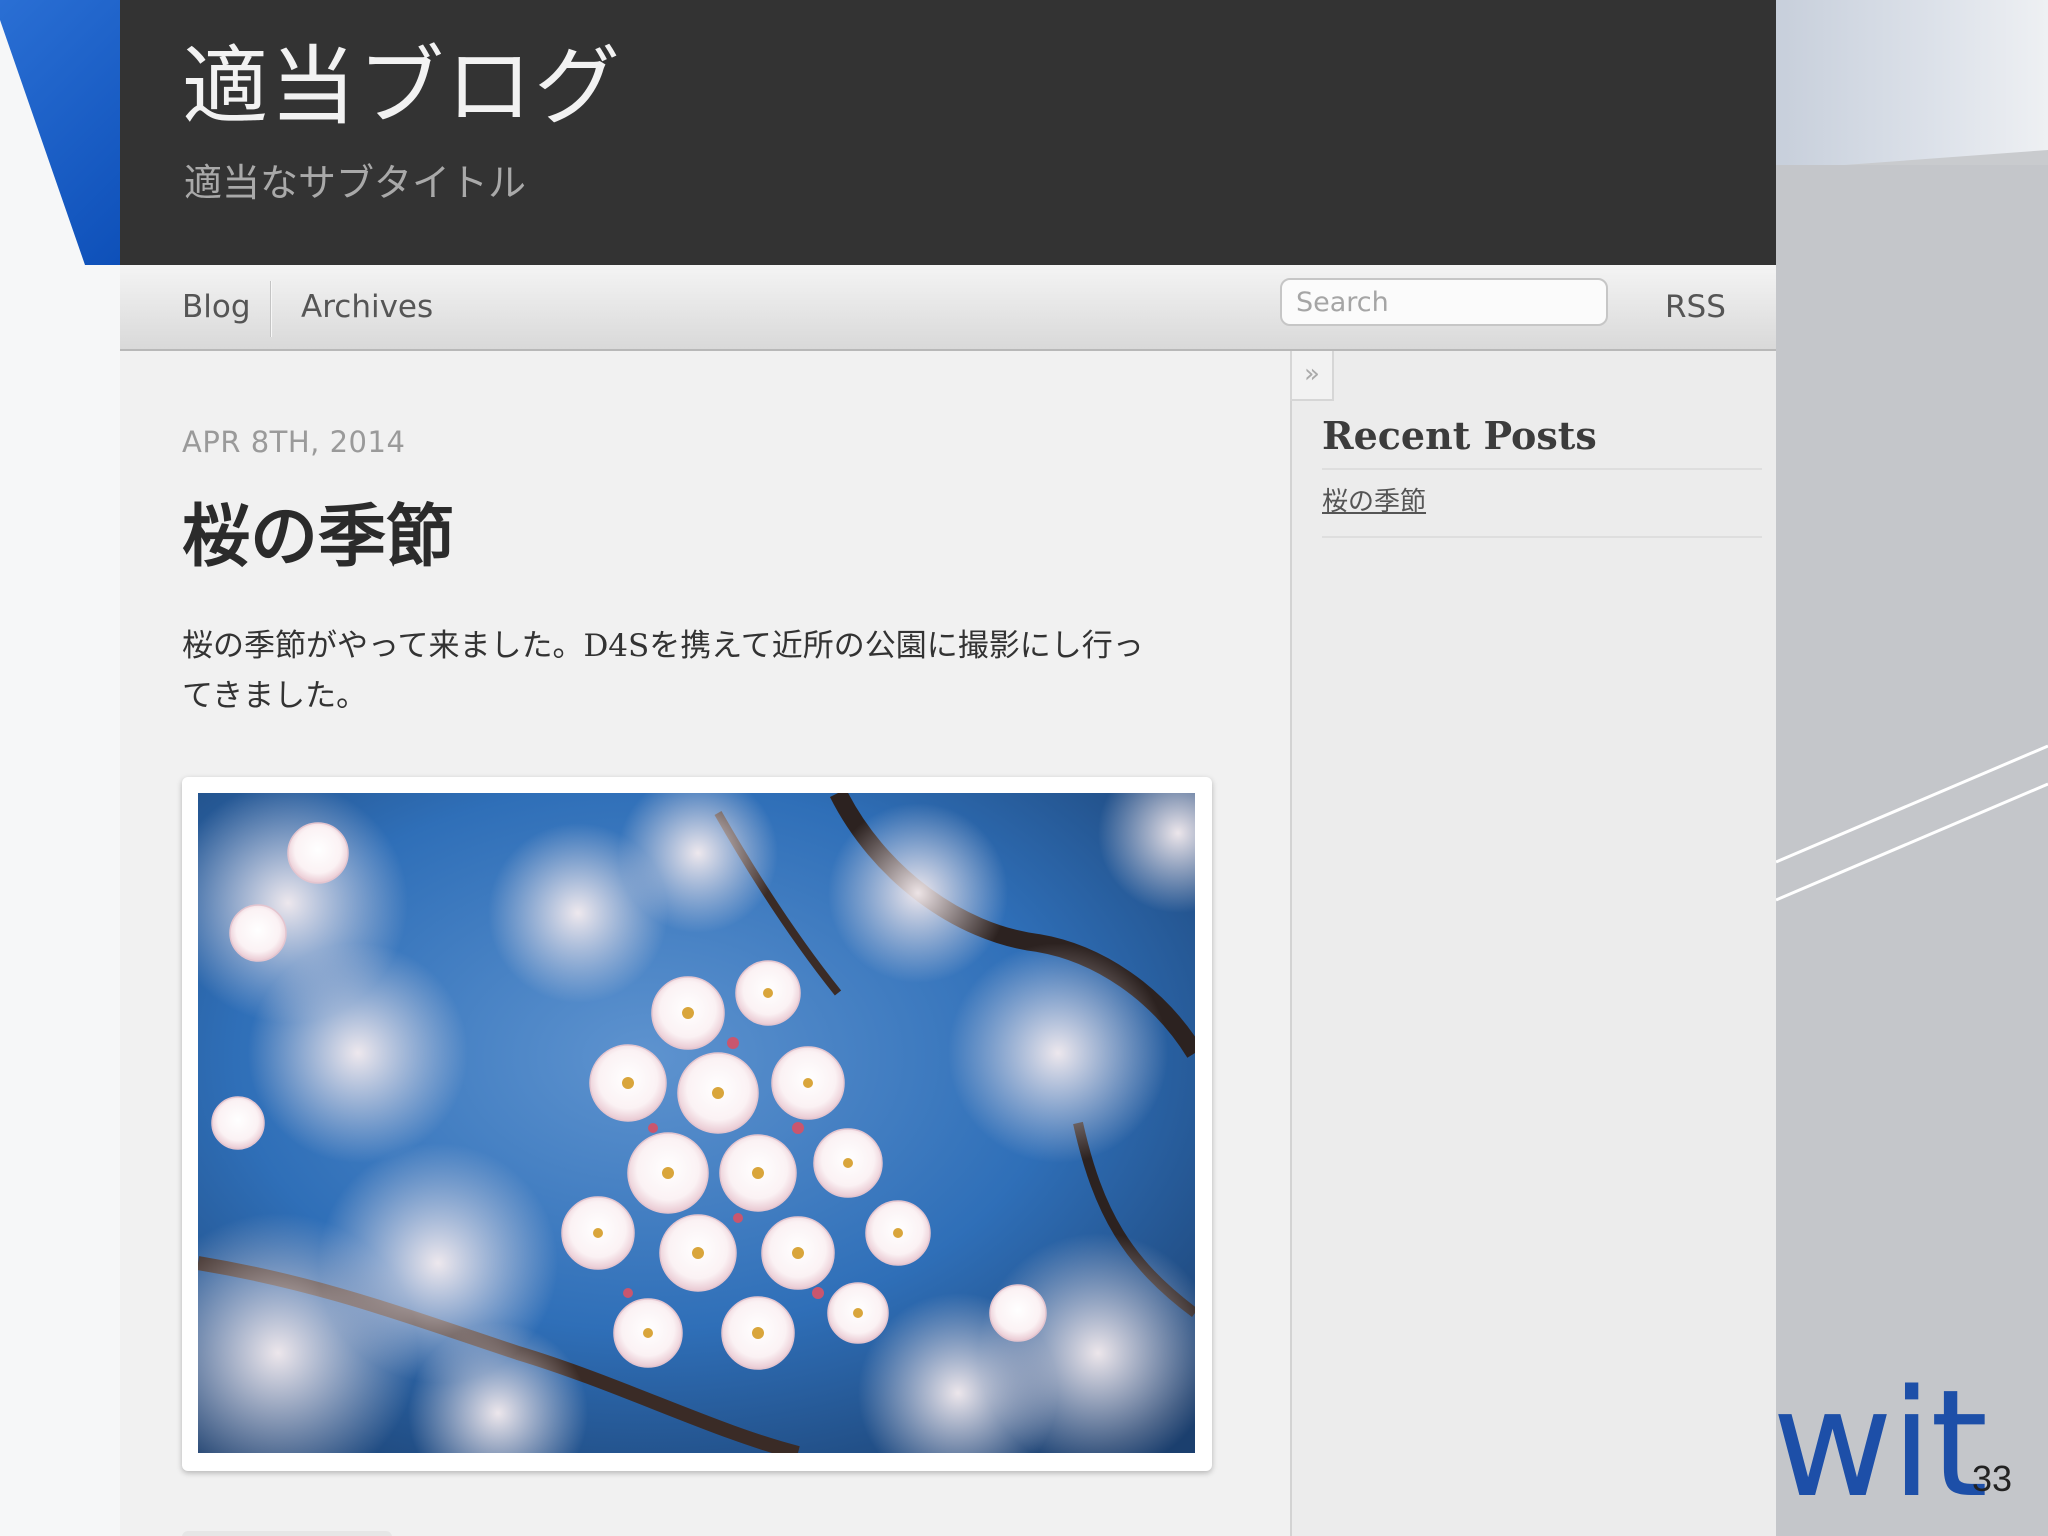  I want to click on list-item: 桜の季節, so click(1542, 509).